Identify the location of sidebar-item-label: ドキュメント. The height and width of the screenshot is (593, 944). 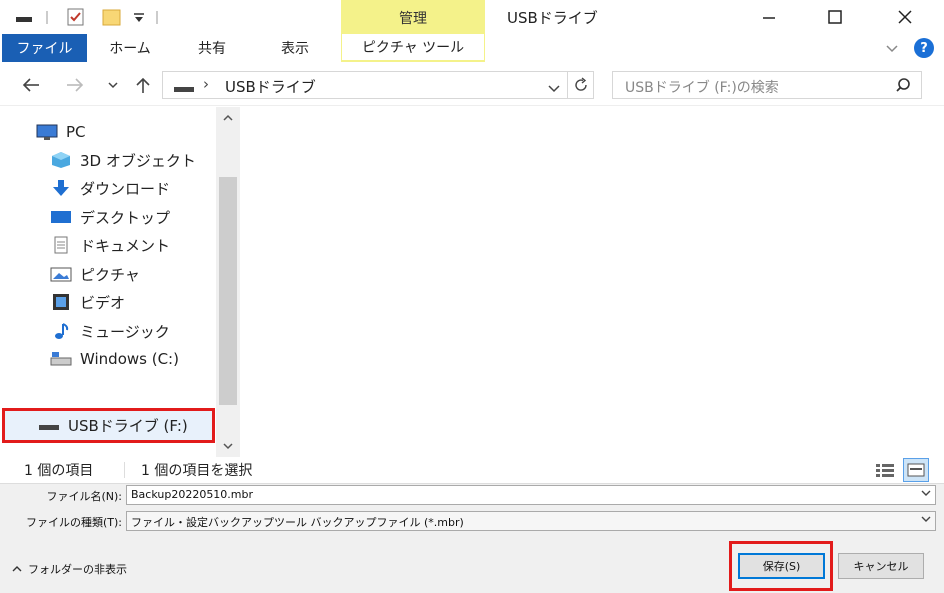
(125, 245).